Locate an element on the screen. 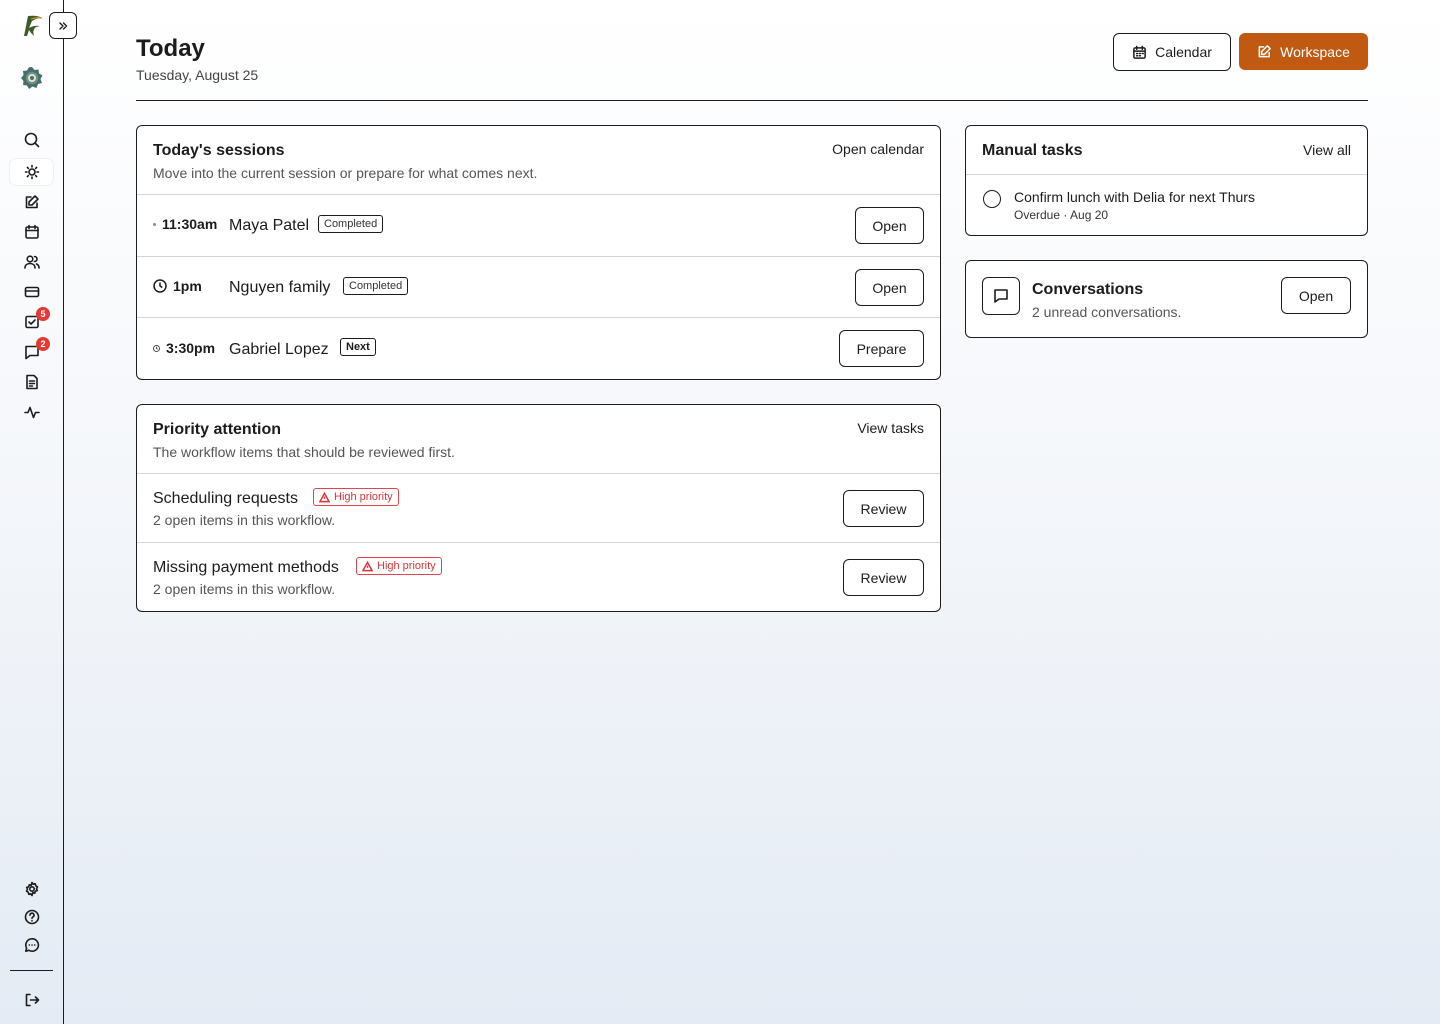 The height and width of the screenshot is (1024, 1440). sessions-title: Today's sessions is located at coordinates (219, 150).